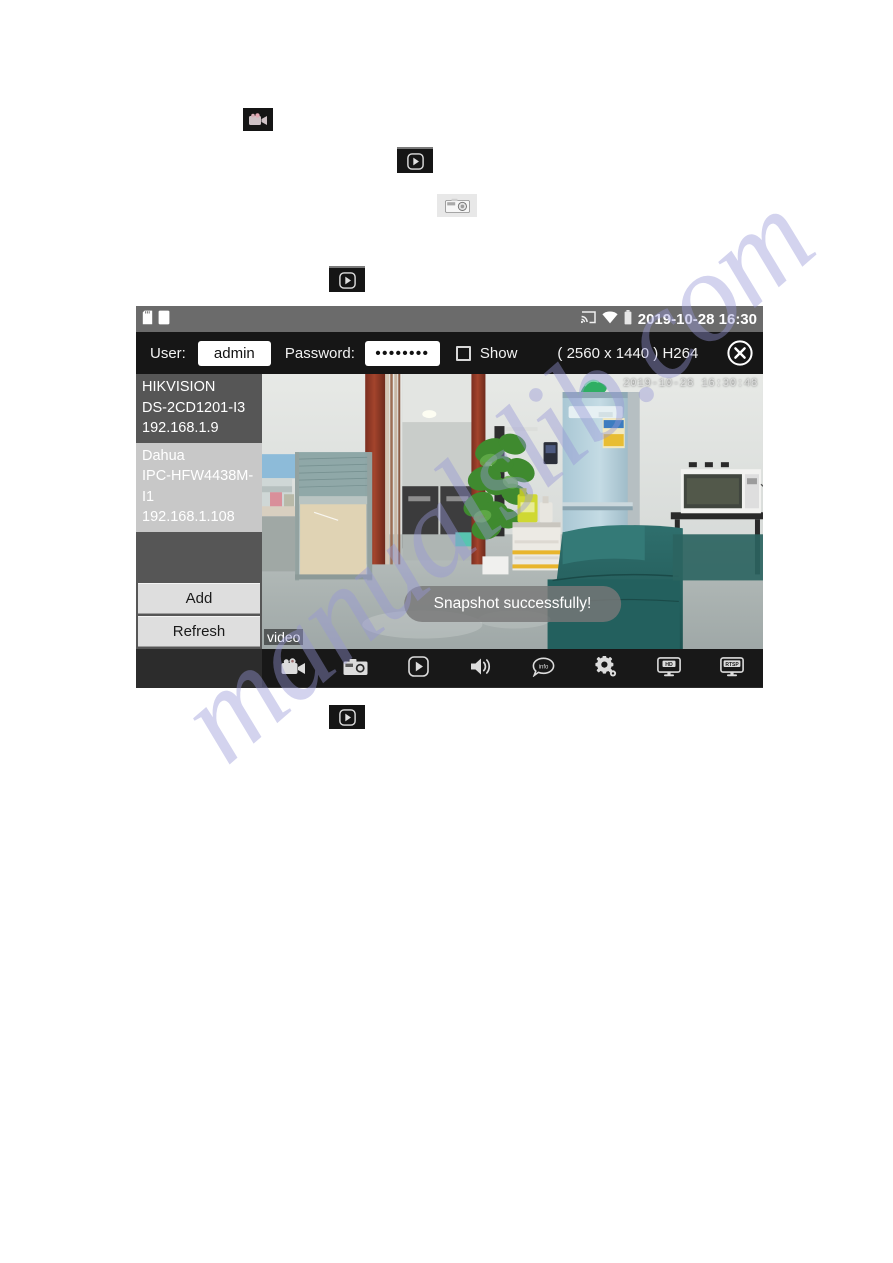 The height and width of the screenshot is (1263, 893). Describe the element at coordinates (199, 557) in the screenshot. I see `device-list-empty-space` at that location.